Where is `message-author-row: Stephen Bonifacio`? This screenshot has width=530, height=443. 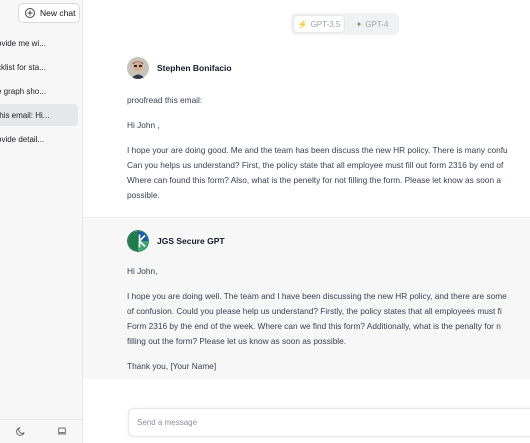
message-author-row: Stephen Bonifacio is located at coordinates (179, 68).